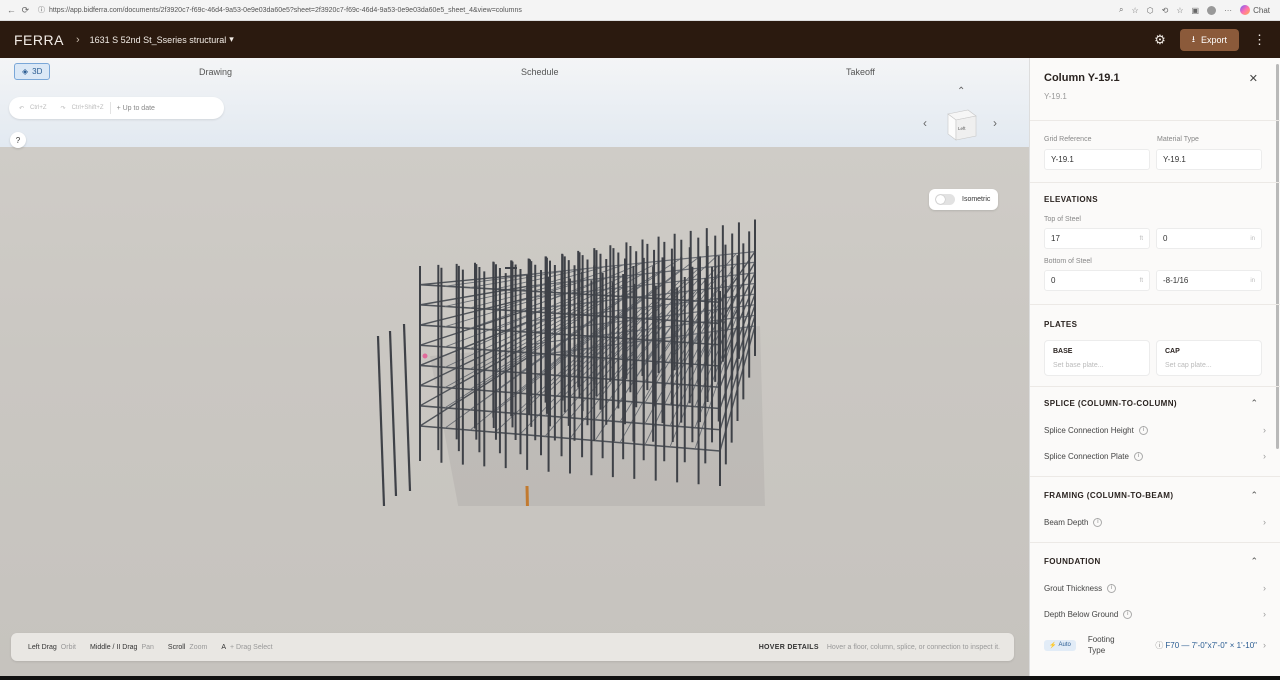 Image resolution: width=1280 pixels, height=680 pixels. Describe the element at coordinates (1135, 10) in the screenshot. I see `star-icon: ☆` at that location.